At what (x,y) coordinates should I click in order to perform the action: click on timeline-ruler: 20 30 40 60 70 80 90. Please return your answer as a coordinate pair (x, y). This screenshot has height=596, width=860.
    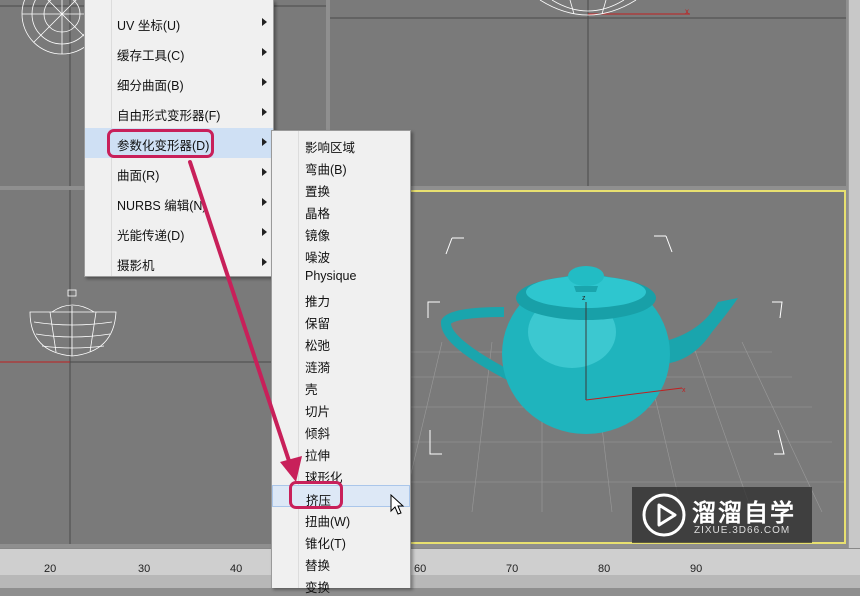
    Looking at the image, I should click on (430, 562).